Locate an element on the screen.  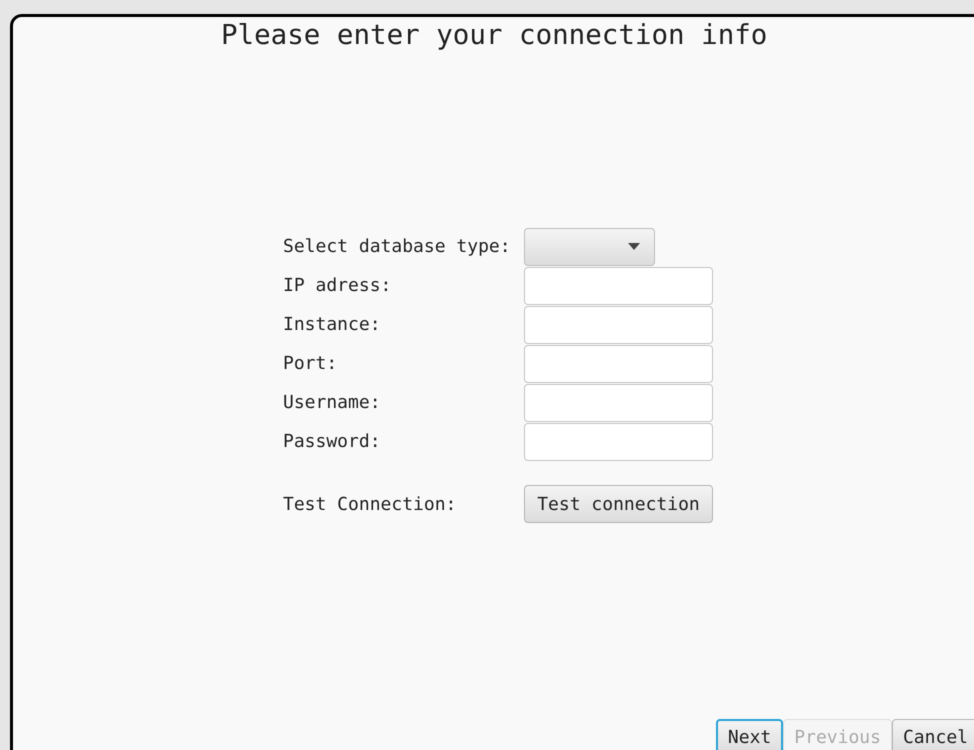
field-label: Select database type: is located at coordinates (397, 247).